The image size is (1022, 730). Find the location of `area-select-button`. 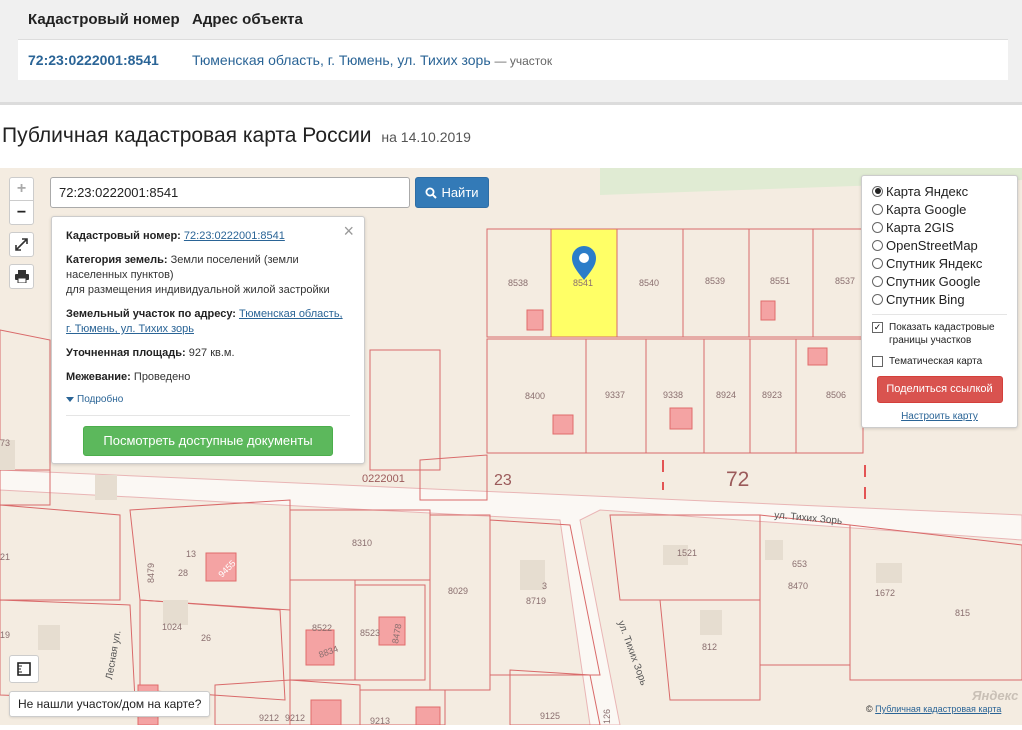

area-select-button is located at coordinates (24, 669).